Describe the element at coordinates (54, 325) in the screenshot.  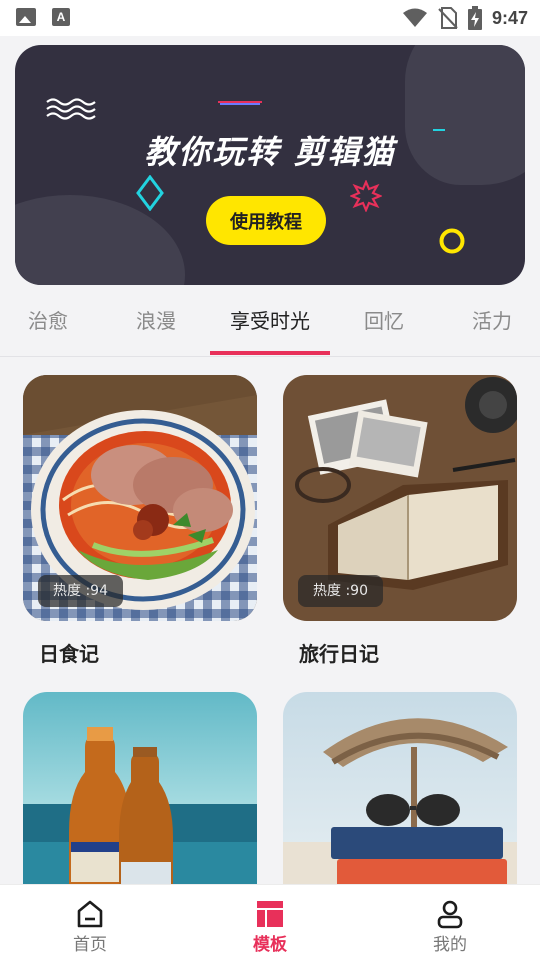
I see `tab-healing: 治愈` at that location.